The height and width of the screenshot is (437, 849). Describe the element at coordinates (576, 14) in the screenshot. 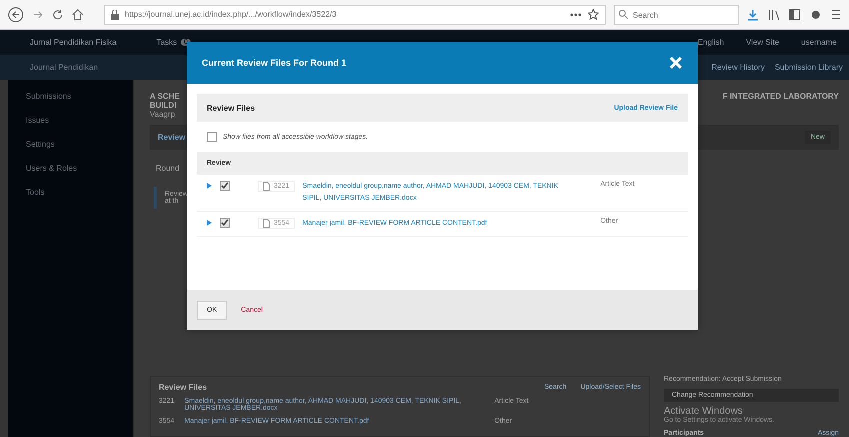

I see `more-icon` at that location.